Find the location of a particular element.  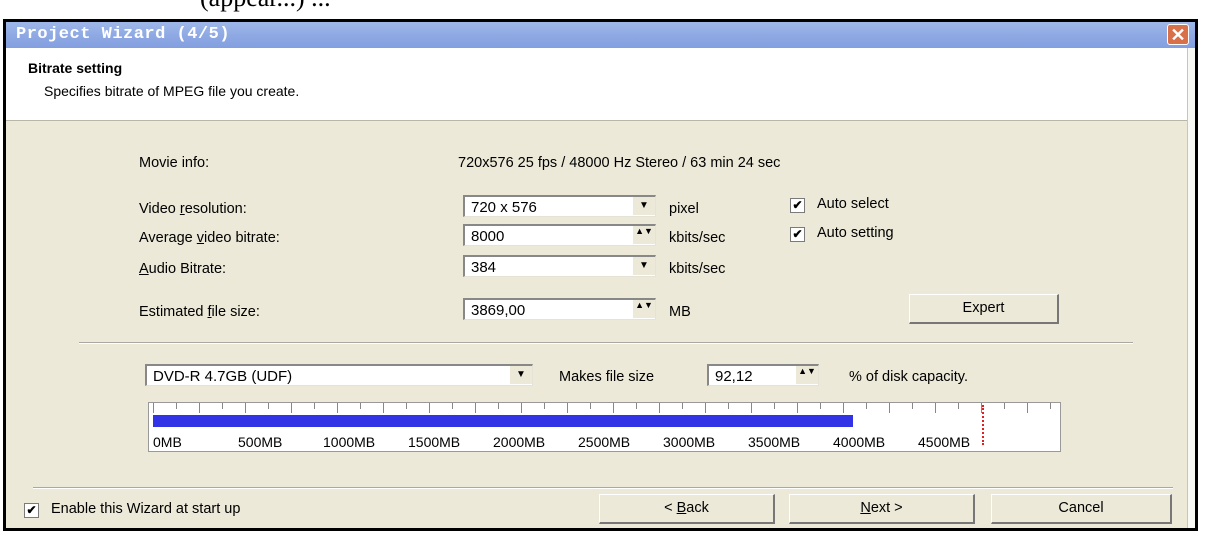

close-button: ✕ is located at coordinates (1178, 34).